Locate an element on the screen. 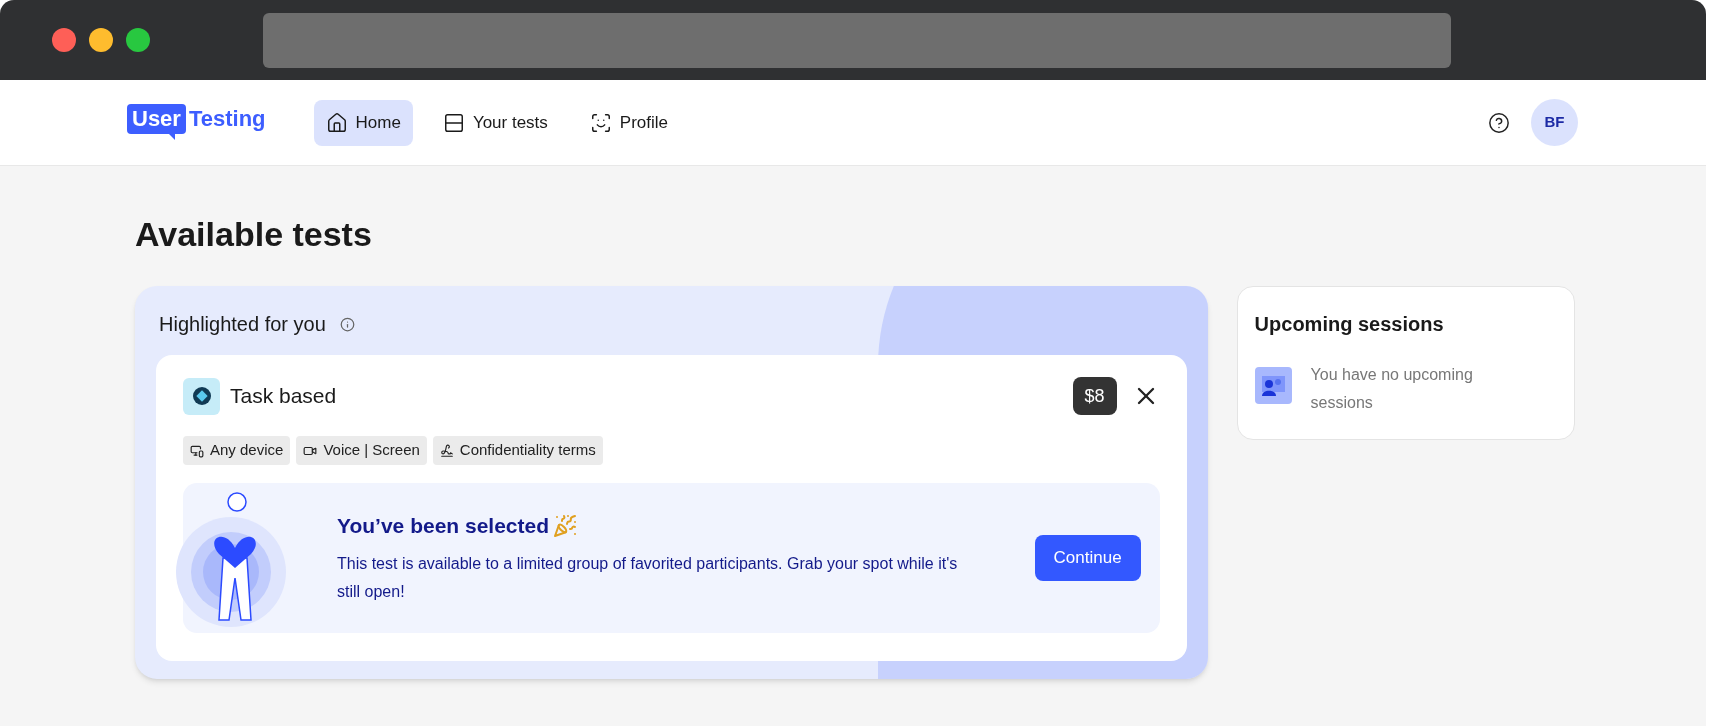 This screenshot has height=726, width=1712. help-icon is located at coordinates (1499, 122).